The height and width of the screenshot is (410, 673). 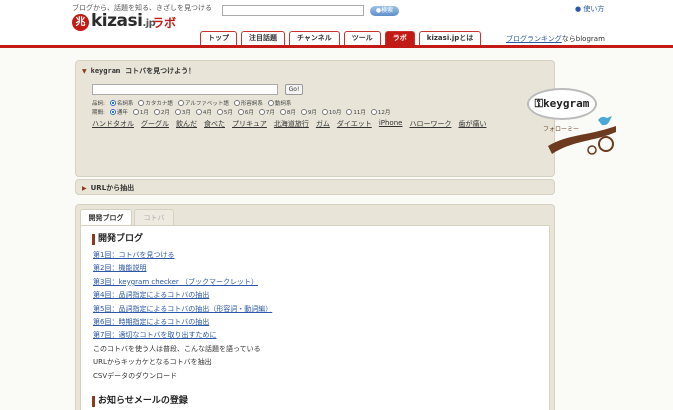 I want to click on main-nav: トップ 注目話題 チャンネル ツール ラボ kizasi.jpとは, so click(x=342, y=38).